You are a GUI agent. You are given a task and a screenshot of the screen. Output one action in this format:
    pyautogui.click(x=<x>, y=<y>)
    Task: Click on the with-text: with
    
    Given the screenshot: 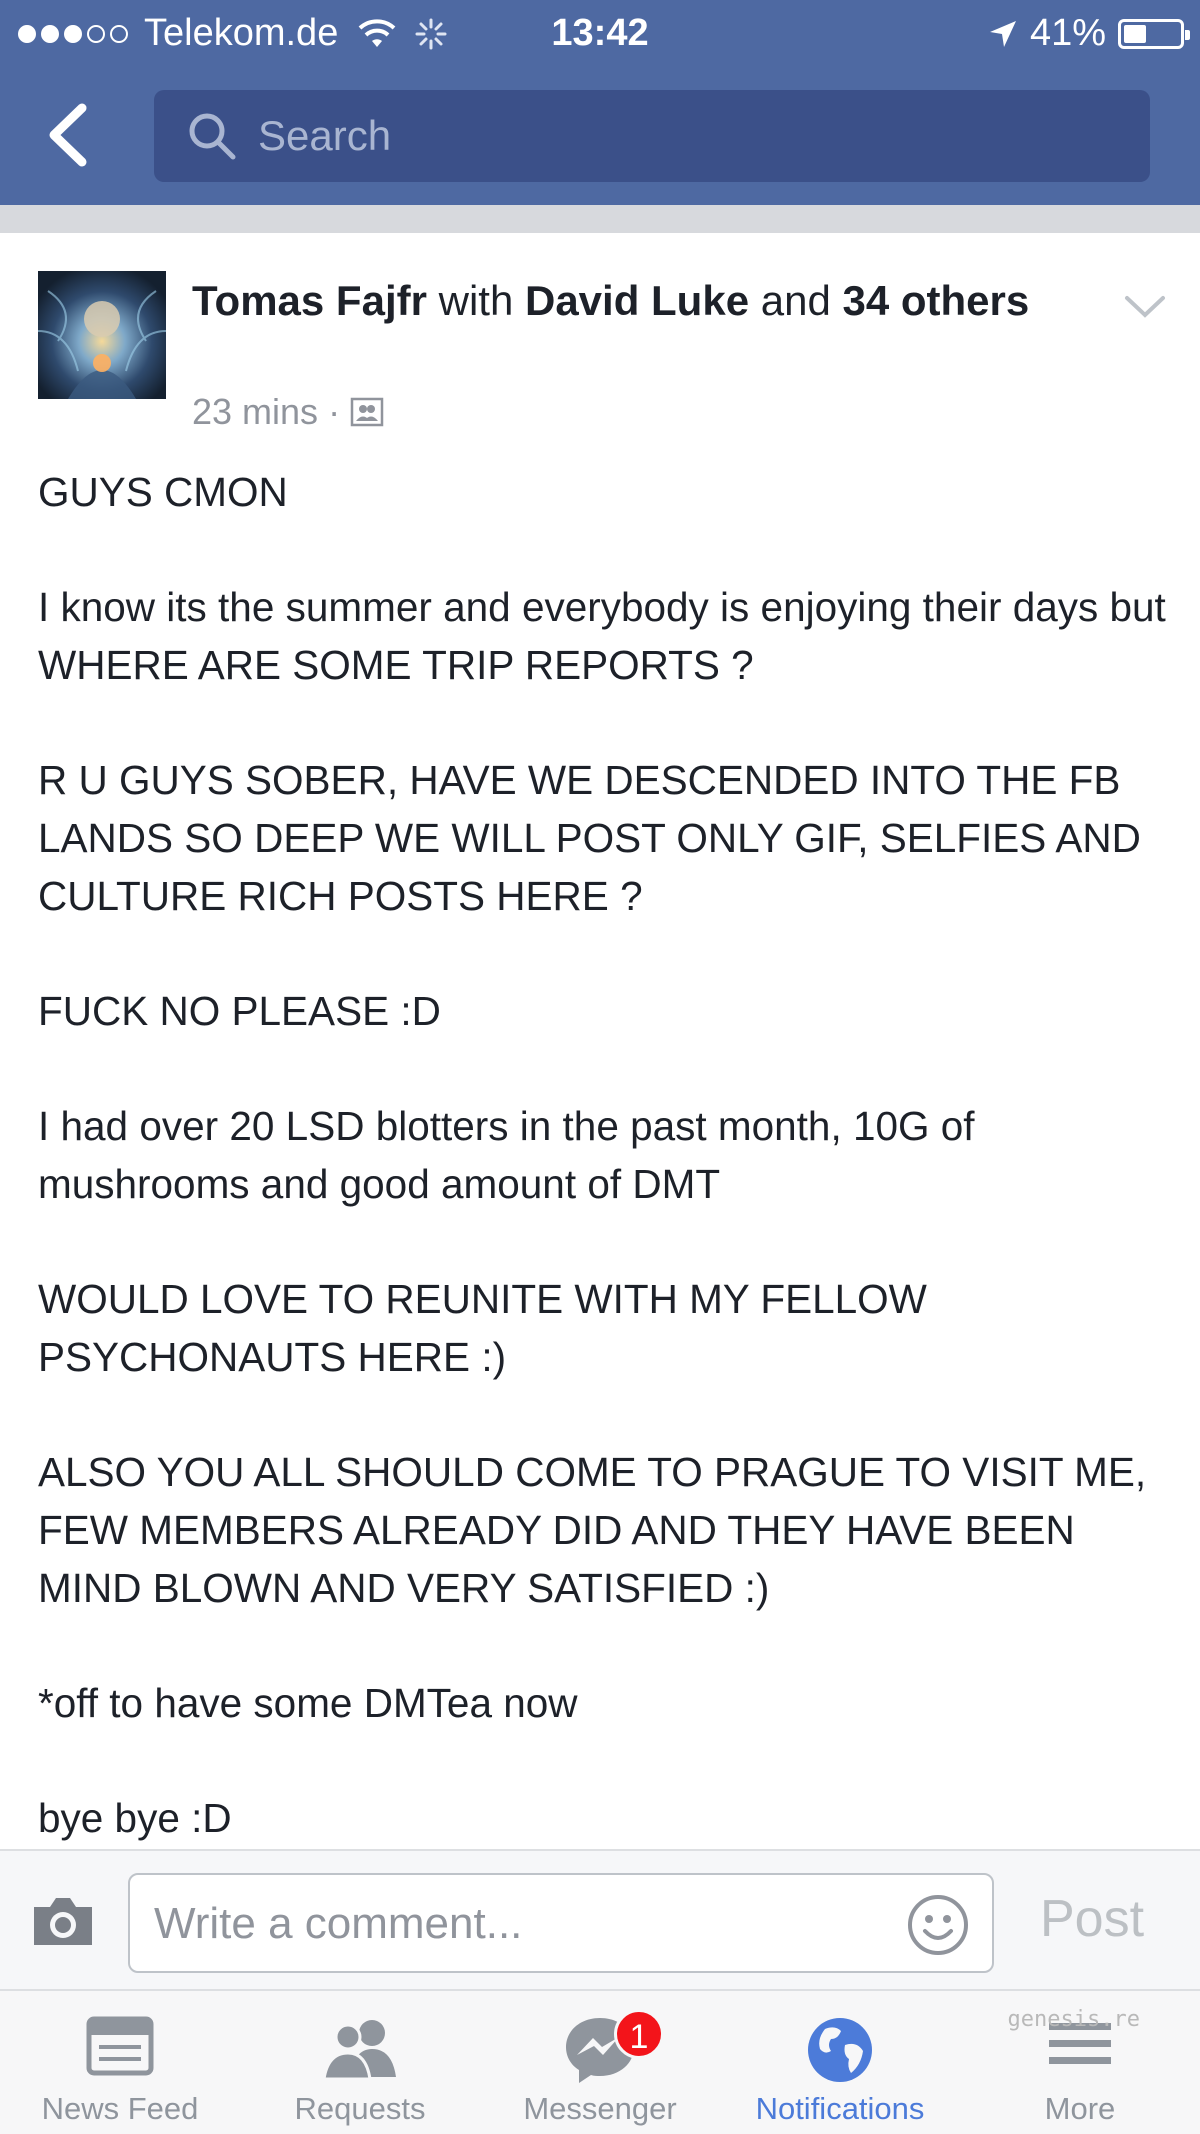 What is the action you would take?
    pyautogui.click(x=476, y=300)
    